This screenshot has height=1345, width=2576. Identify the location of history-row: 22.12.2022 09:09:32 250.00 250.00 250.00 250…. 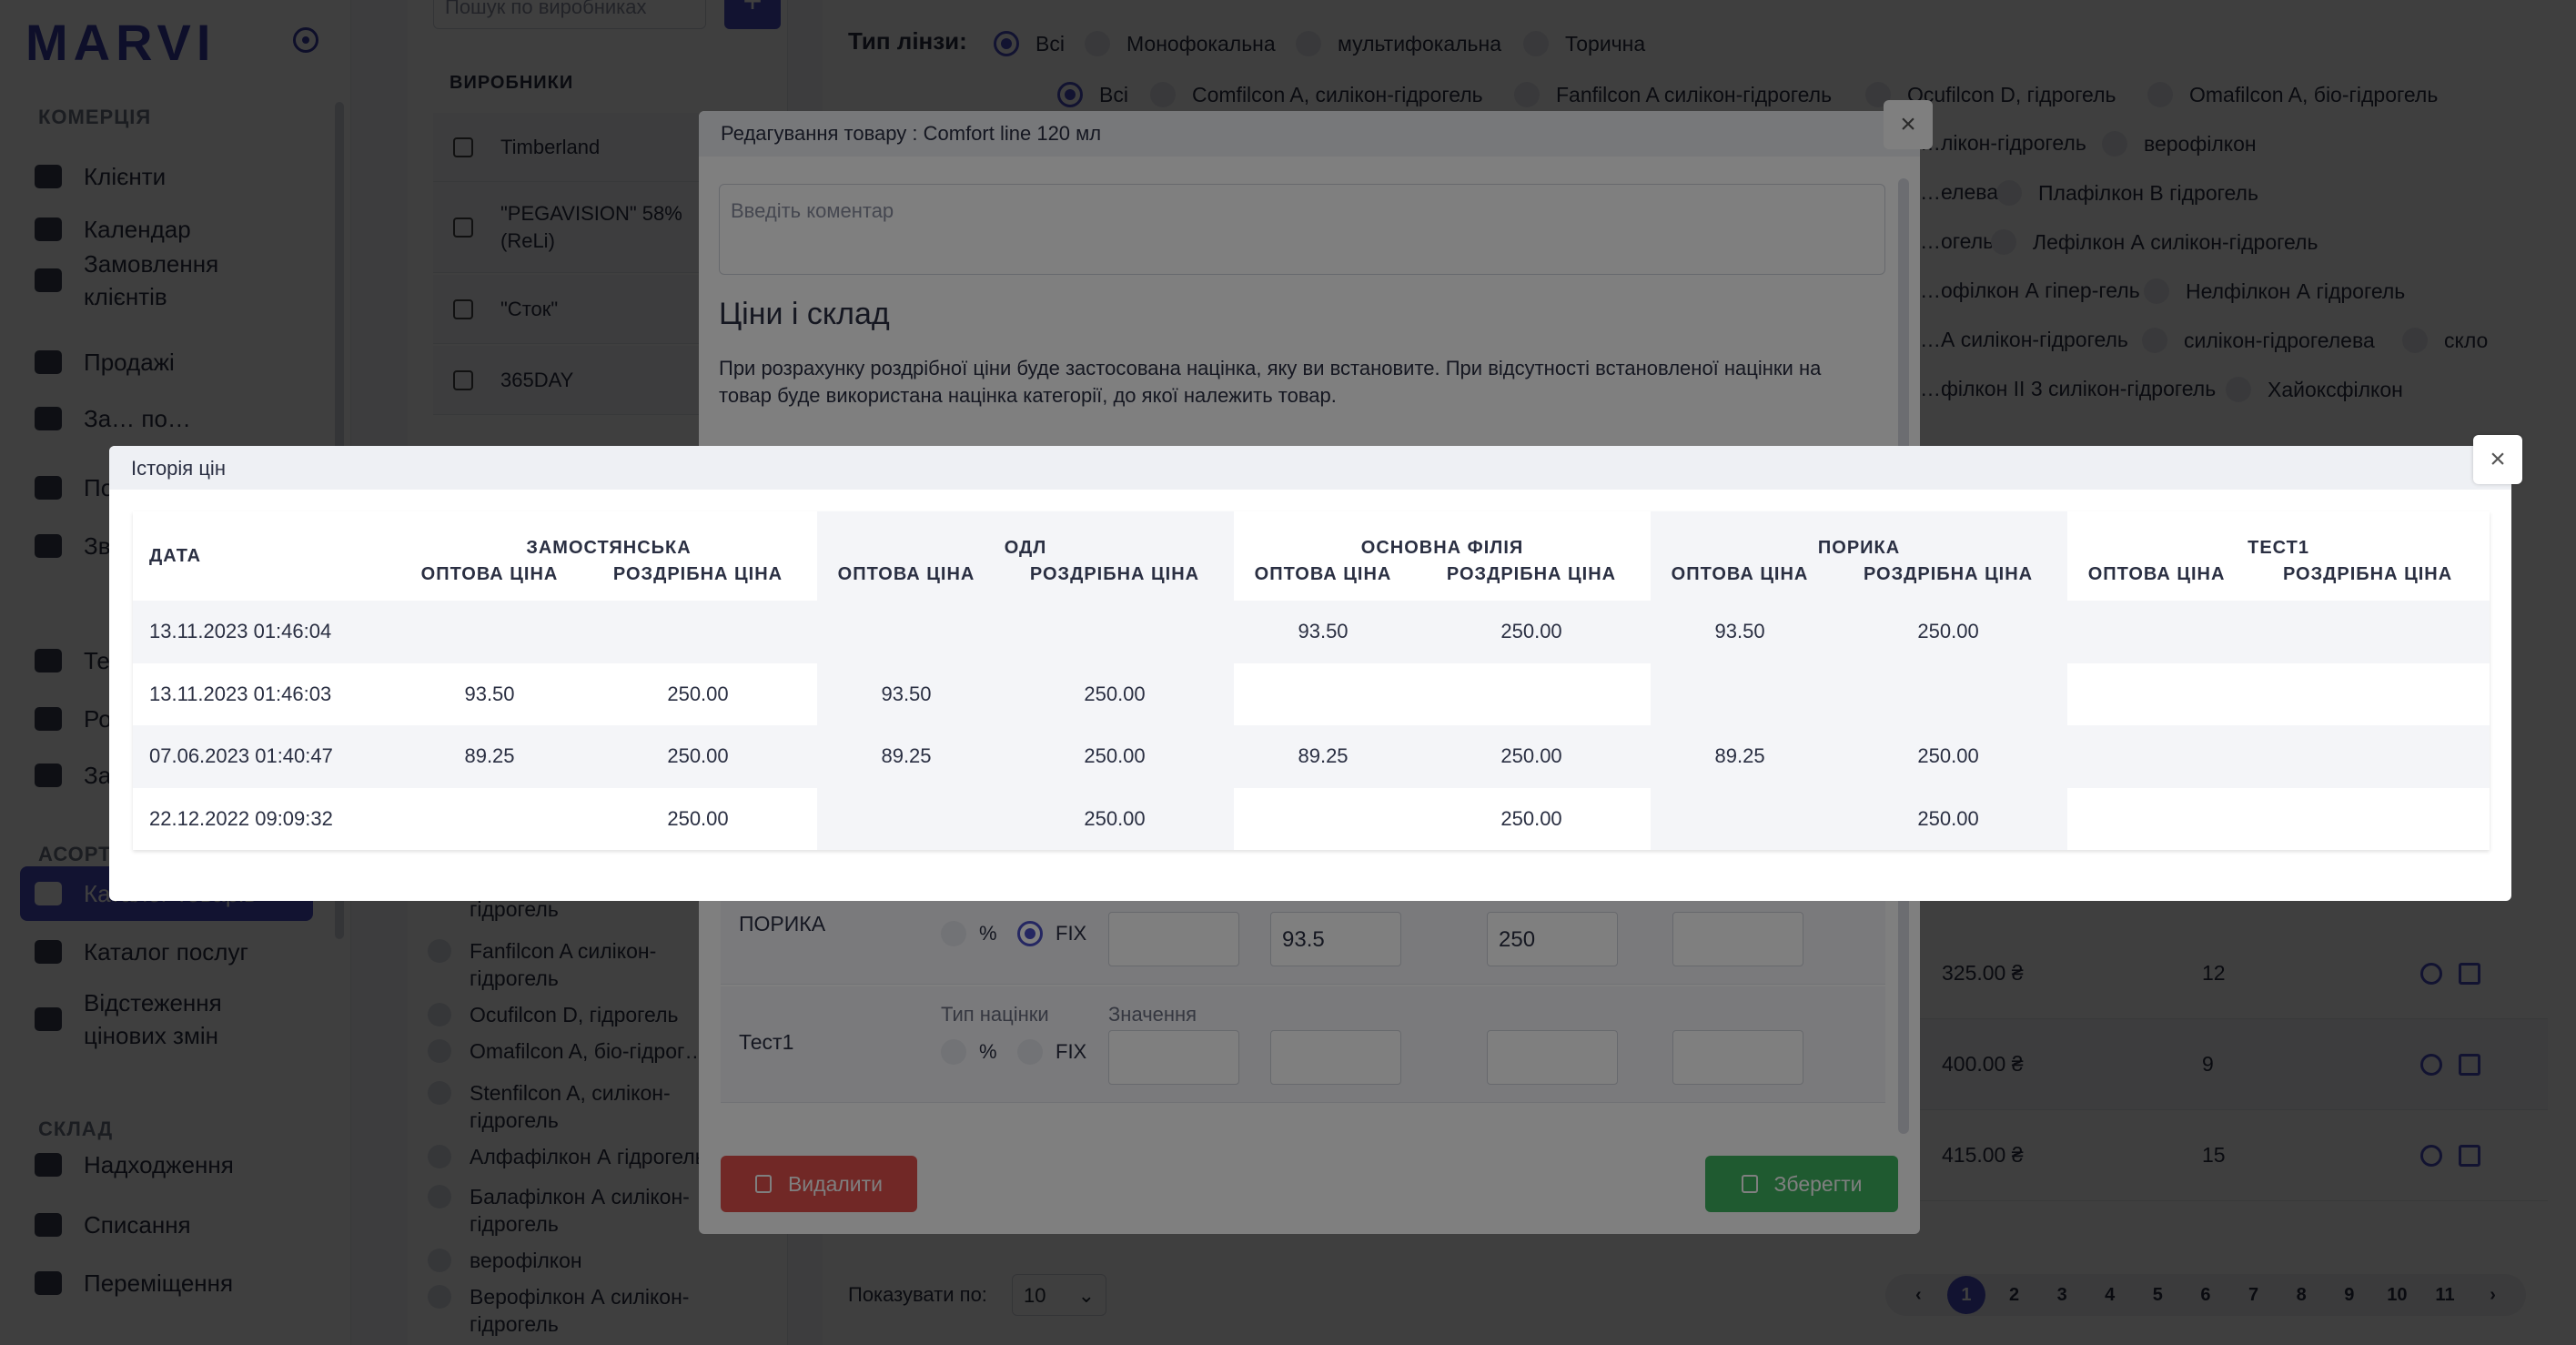
(1312, 819).